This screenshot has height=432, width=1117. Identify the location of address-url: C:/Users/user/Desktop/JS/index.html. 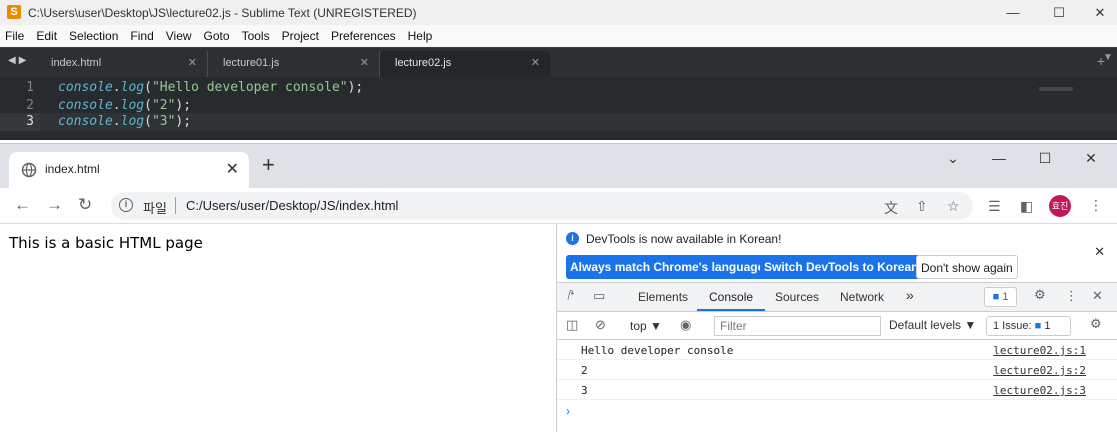
(292, 205).